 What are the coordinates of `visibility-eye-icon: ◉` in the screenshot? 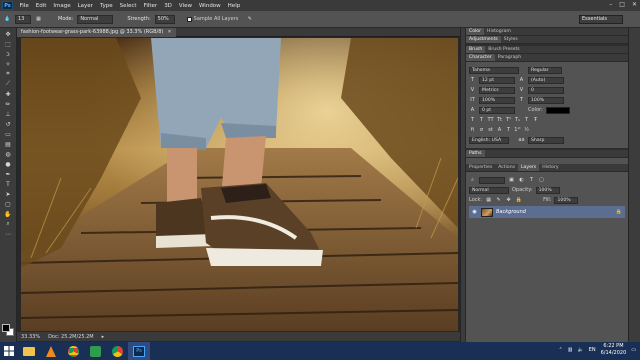 It's located at (474, 212).